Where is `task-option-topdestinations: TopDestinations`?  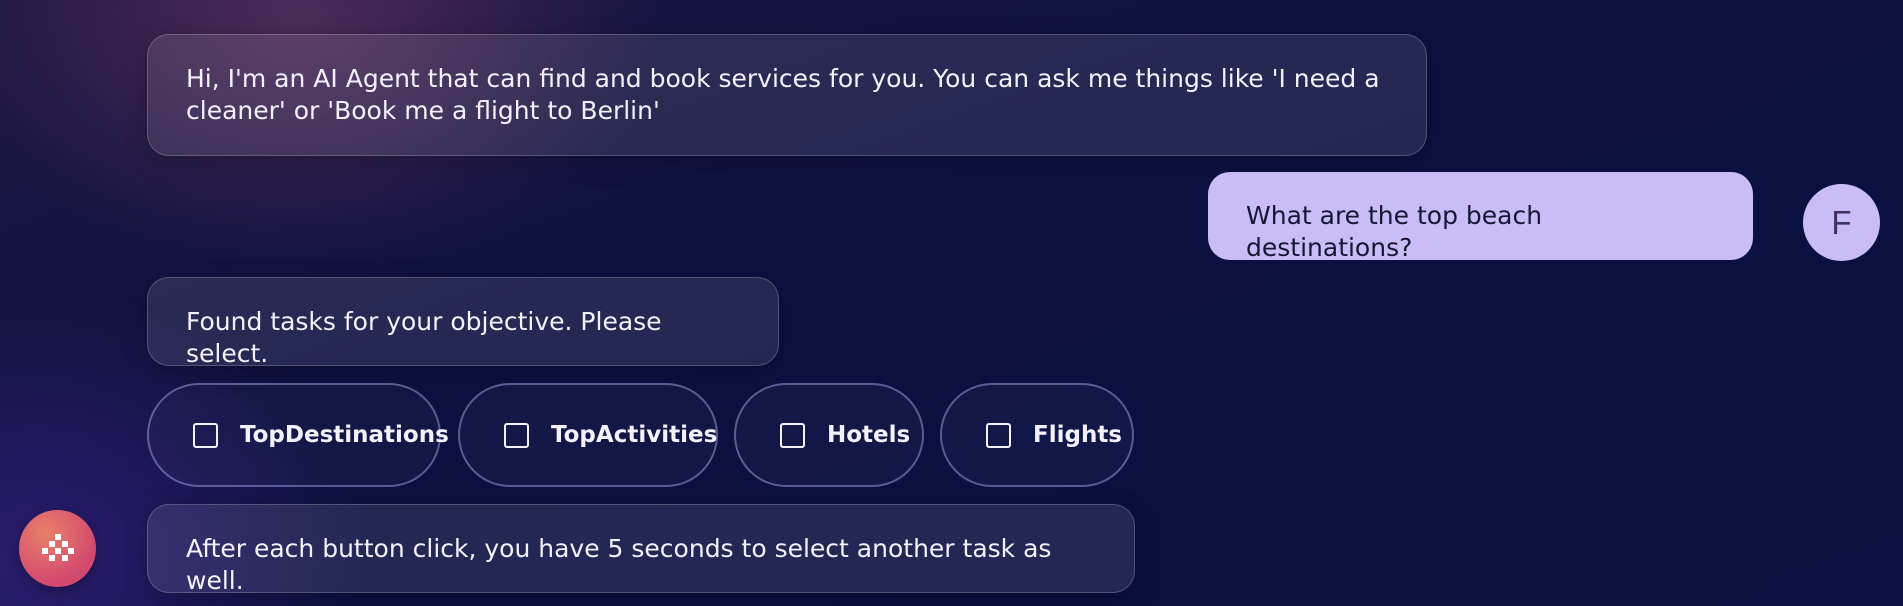
task-option-topdestinations: TopDestinations is located at coordinates (298, 435).